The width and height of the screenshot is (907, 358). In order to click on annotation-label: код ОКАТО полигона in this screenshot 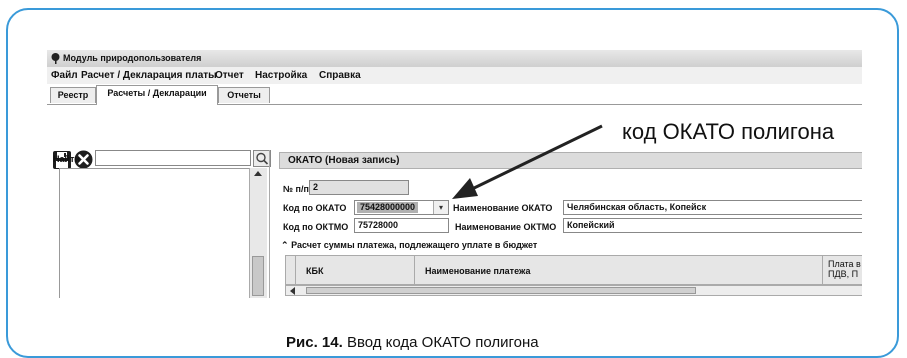, I will do `click(728, 131)`.